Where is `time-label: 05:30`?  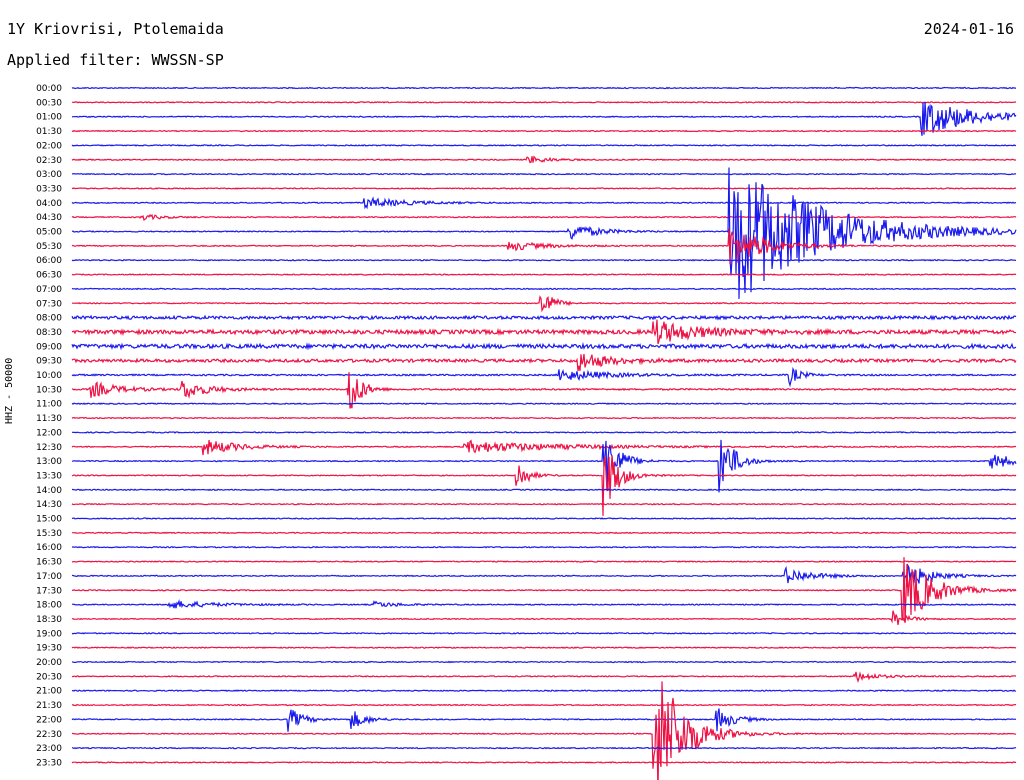 time-label: 05:30 is located at coordinates (49, 247).